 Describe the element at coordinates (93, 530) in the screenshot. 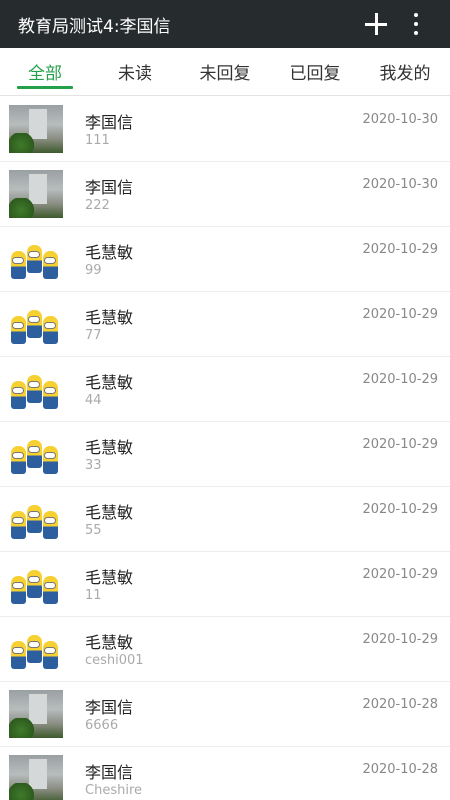

I see `message-preview: 55` at that location.